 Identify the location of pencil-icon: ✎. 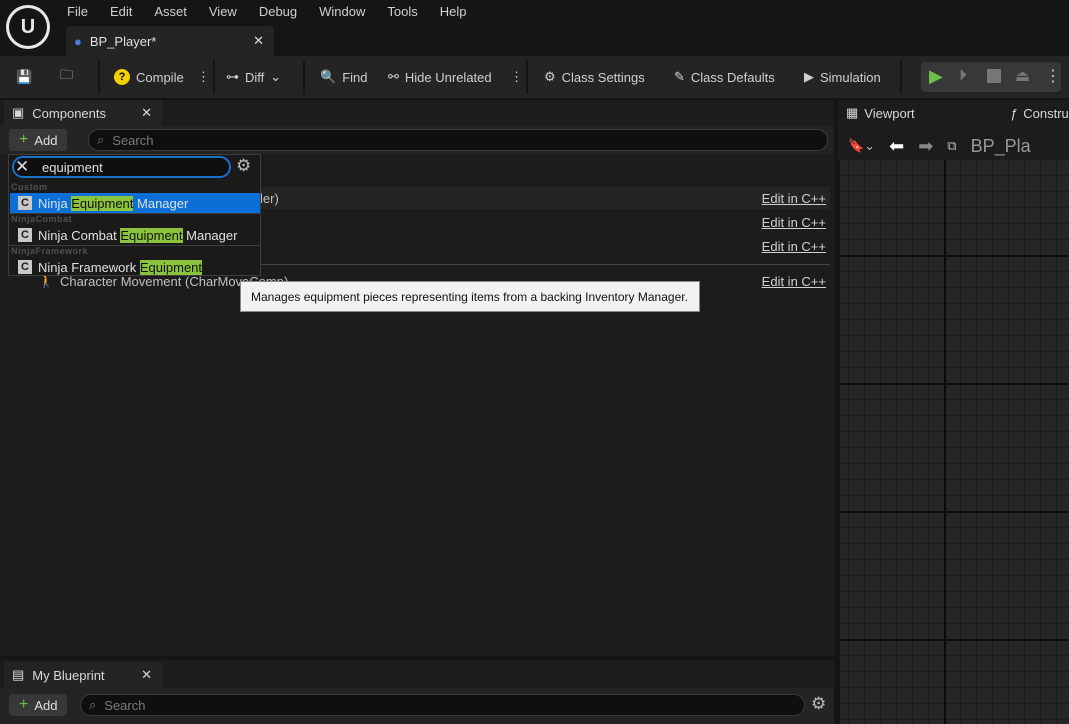
(679, 76).